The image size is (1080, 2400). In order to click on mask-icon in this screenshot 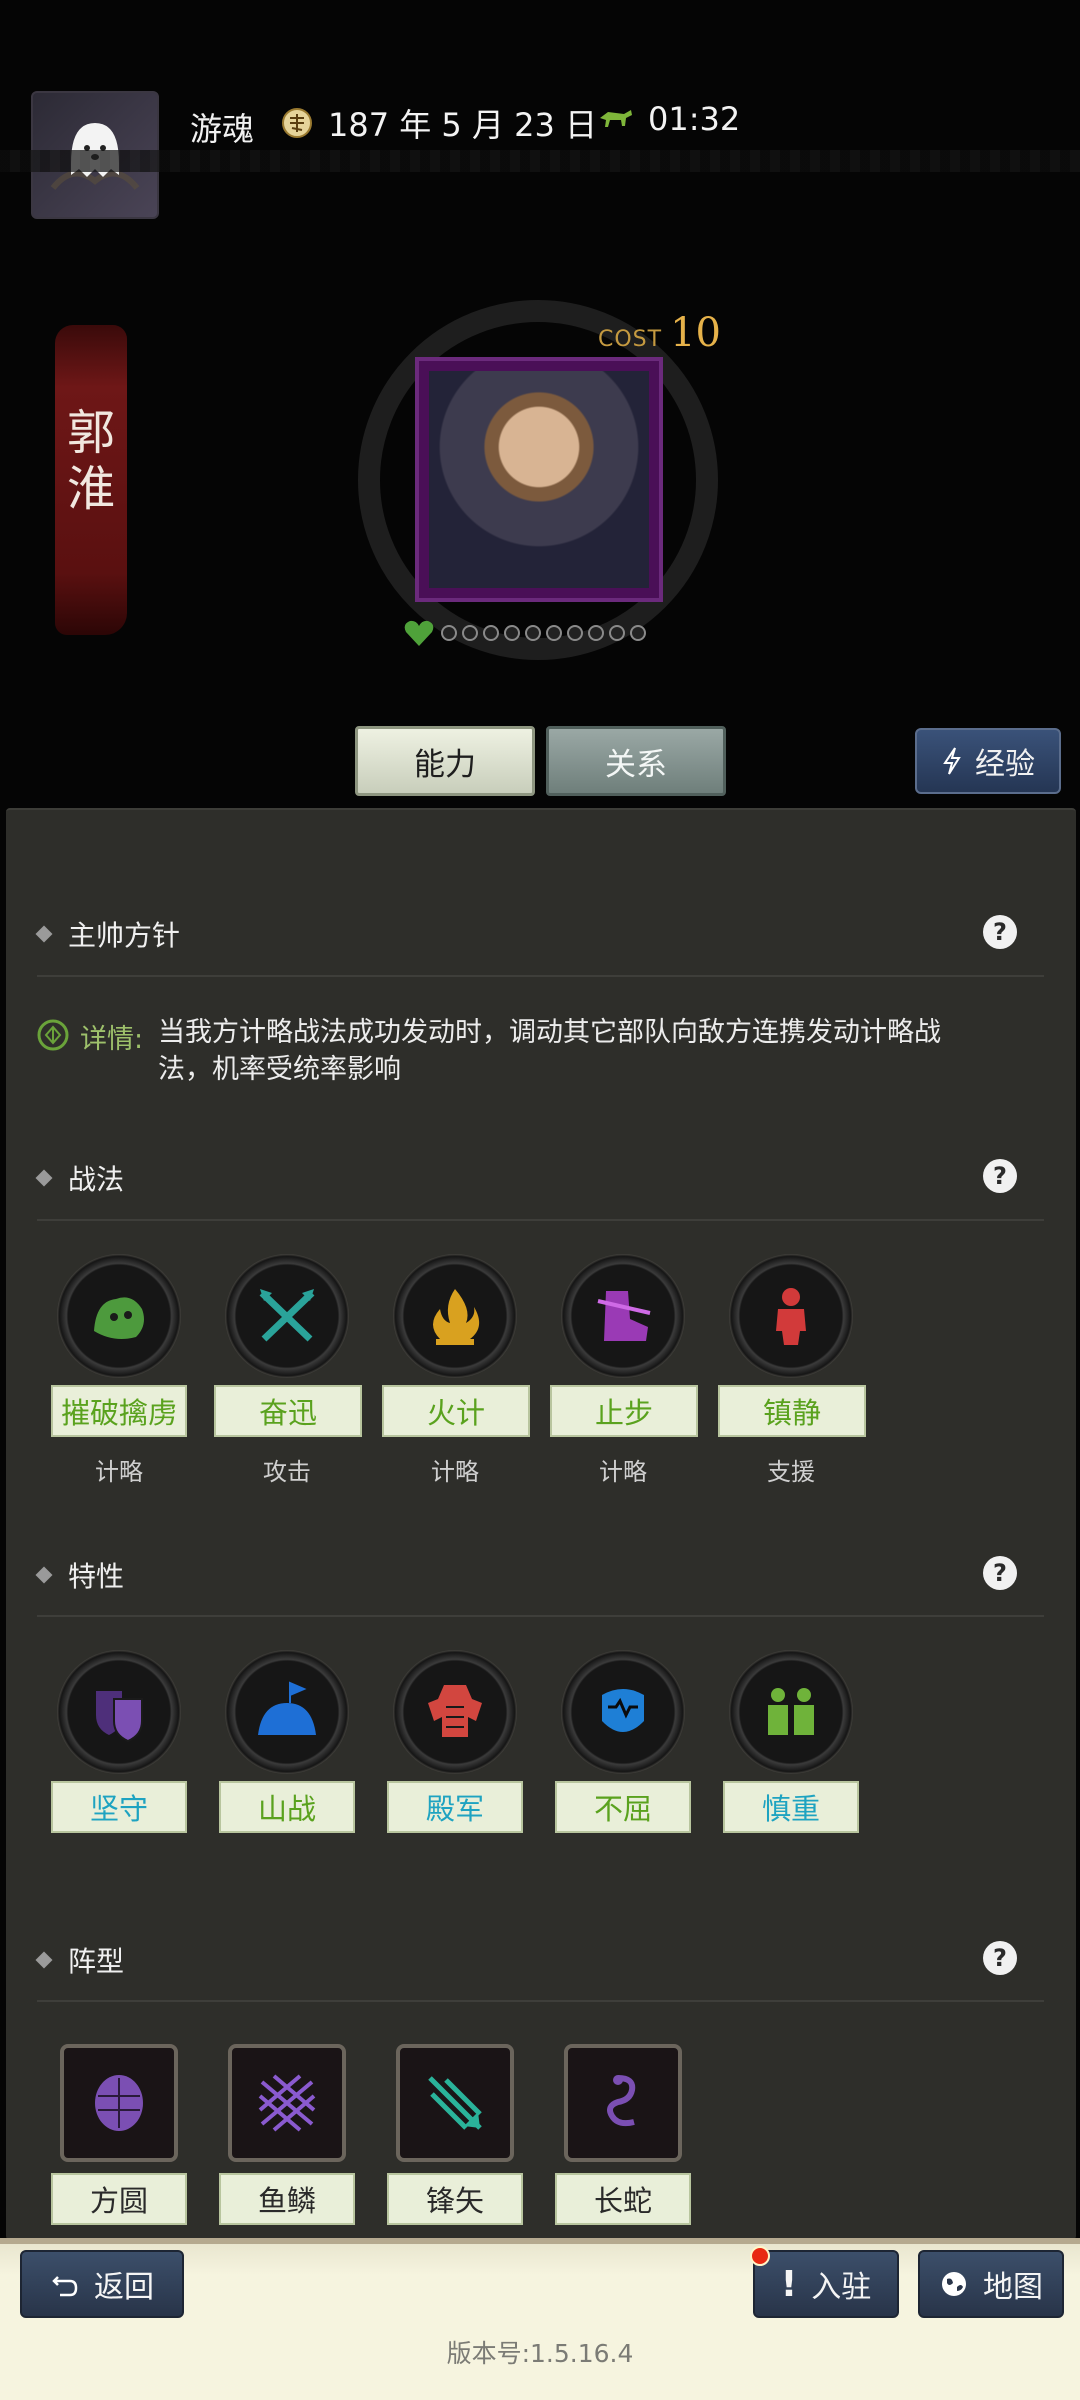, I will do `click(623, 1710)`.